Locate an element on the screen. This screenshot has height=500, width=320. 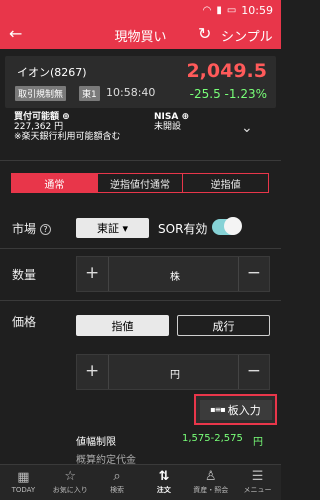
quantity-label: 数量 is located at coordinates (24, 275).